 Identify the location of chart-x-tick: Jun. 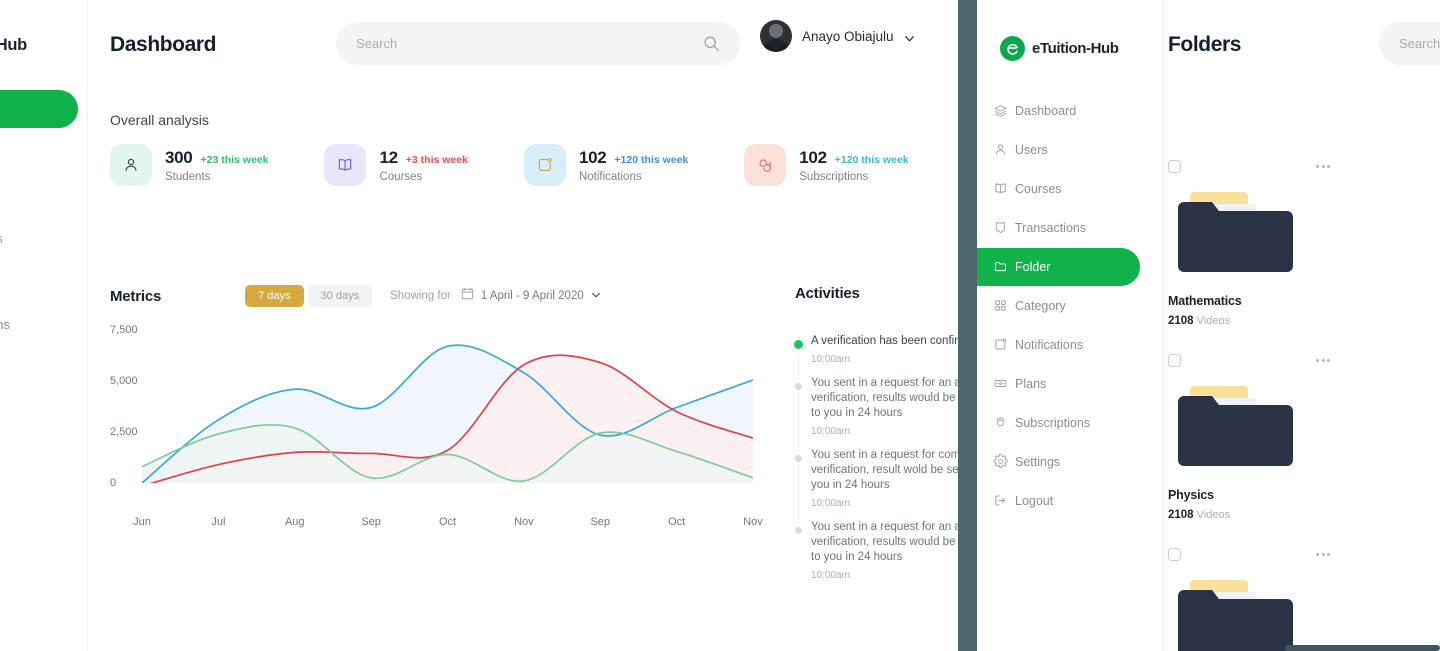
(142, 522).